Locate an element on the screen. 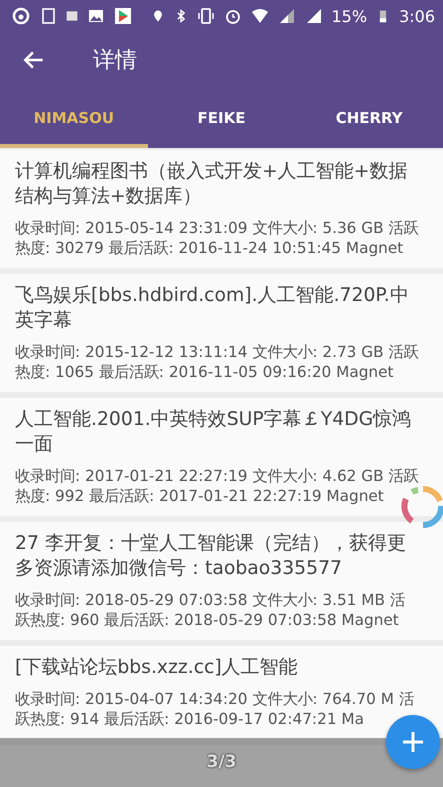 The height and width of the screenshot is (787, 443). result-title: 27 李开复：十堂人工智能课（完结），获得更多资源请添加微信号：taobao335577 is located at coordinates (211, 556).